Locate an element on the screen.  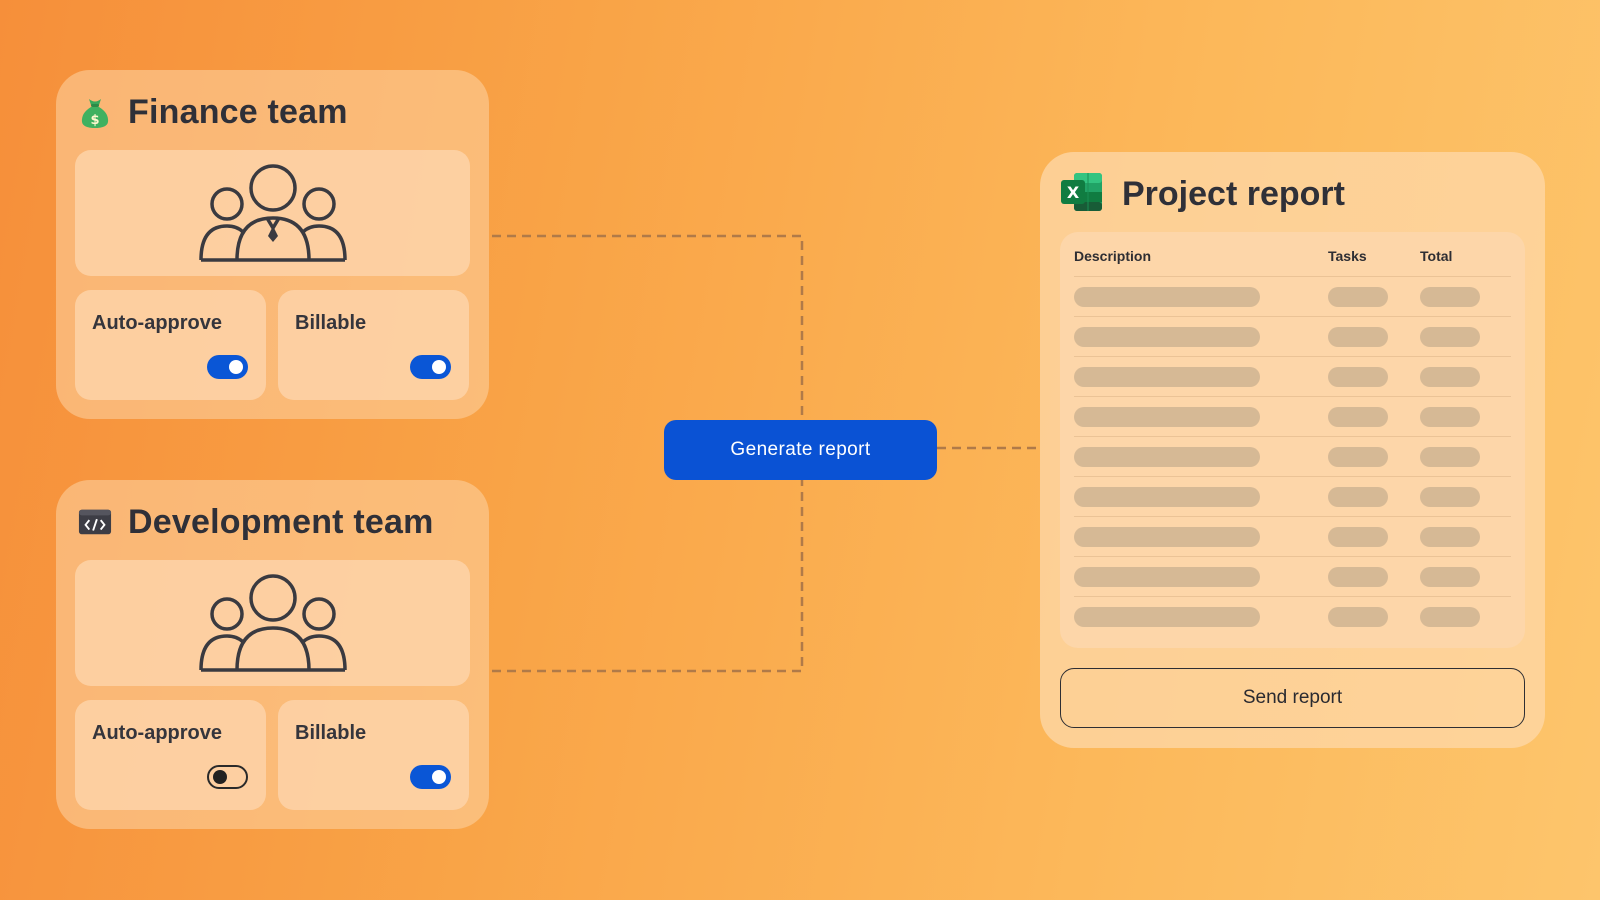
finance-team-header: $ Finance team is located at coordinates (213, 112).